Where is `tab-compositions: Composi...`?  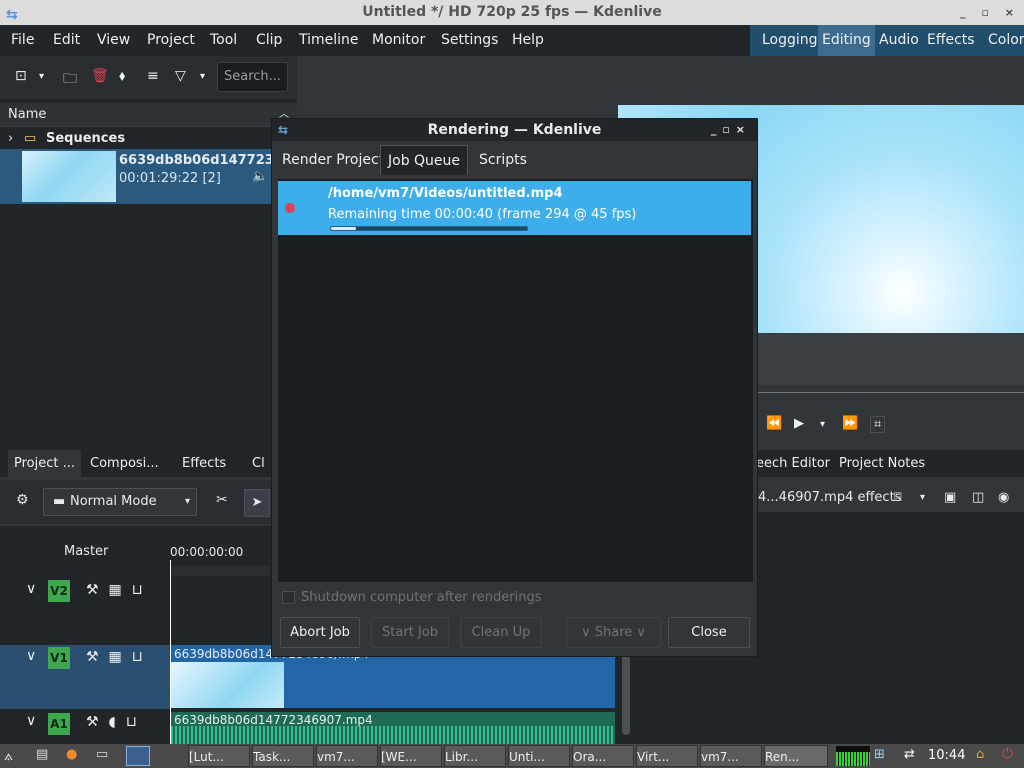
tab-compositions: Composi... is located at coordinates (124, 463).